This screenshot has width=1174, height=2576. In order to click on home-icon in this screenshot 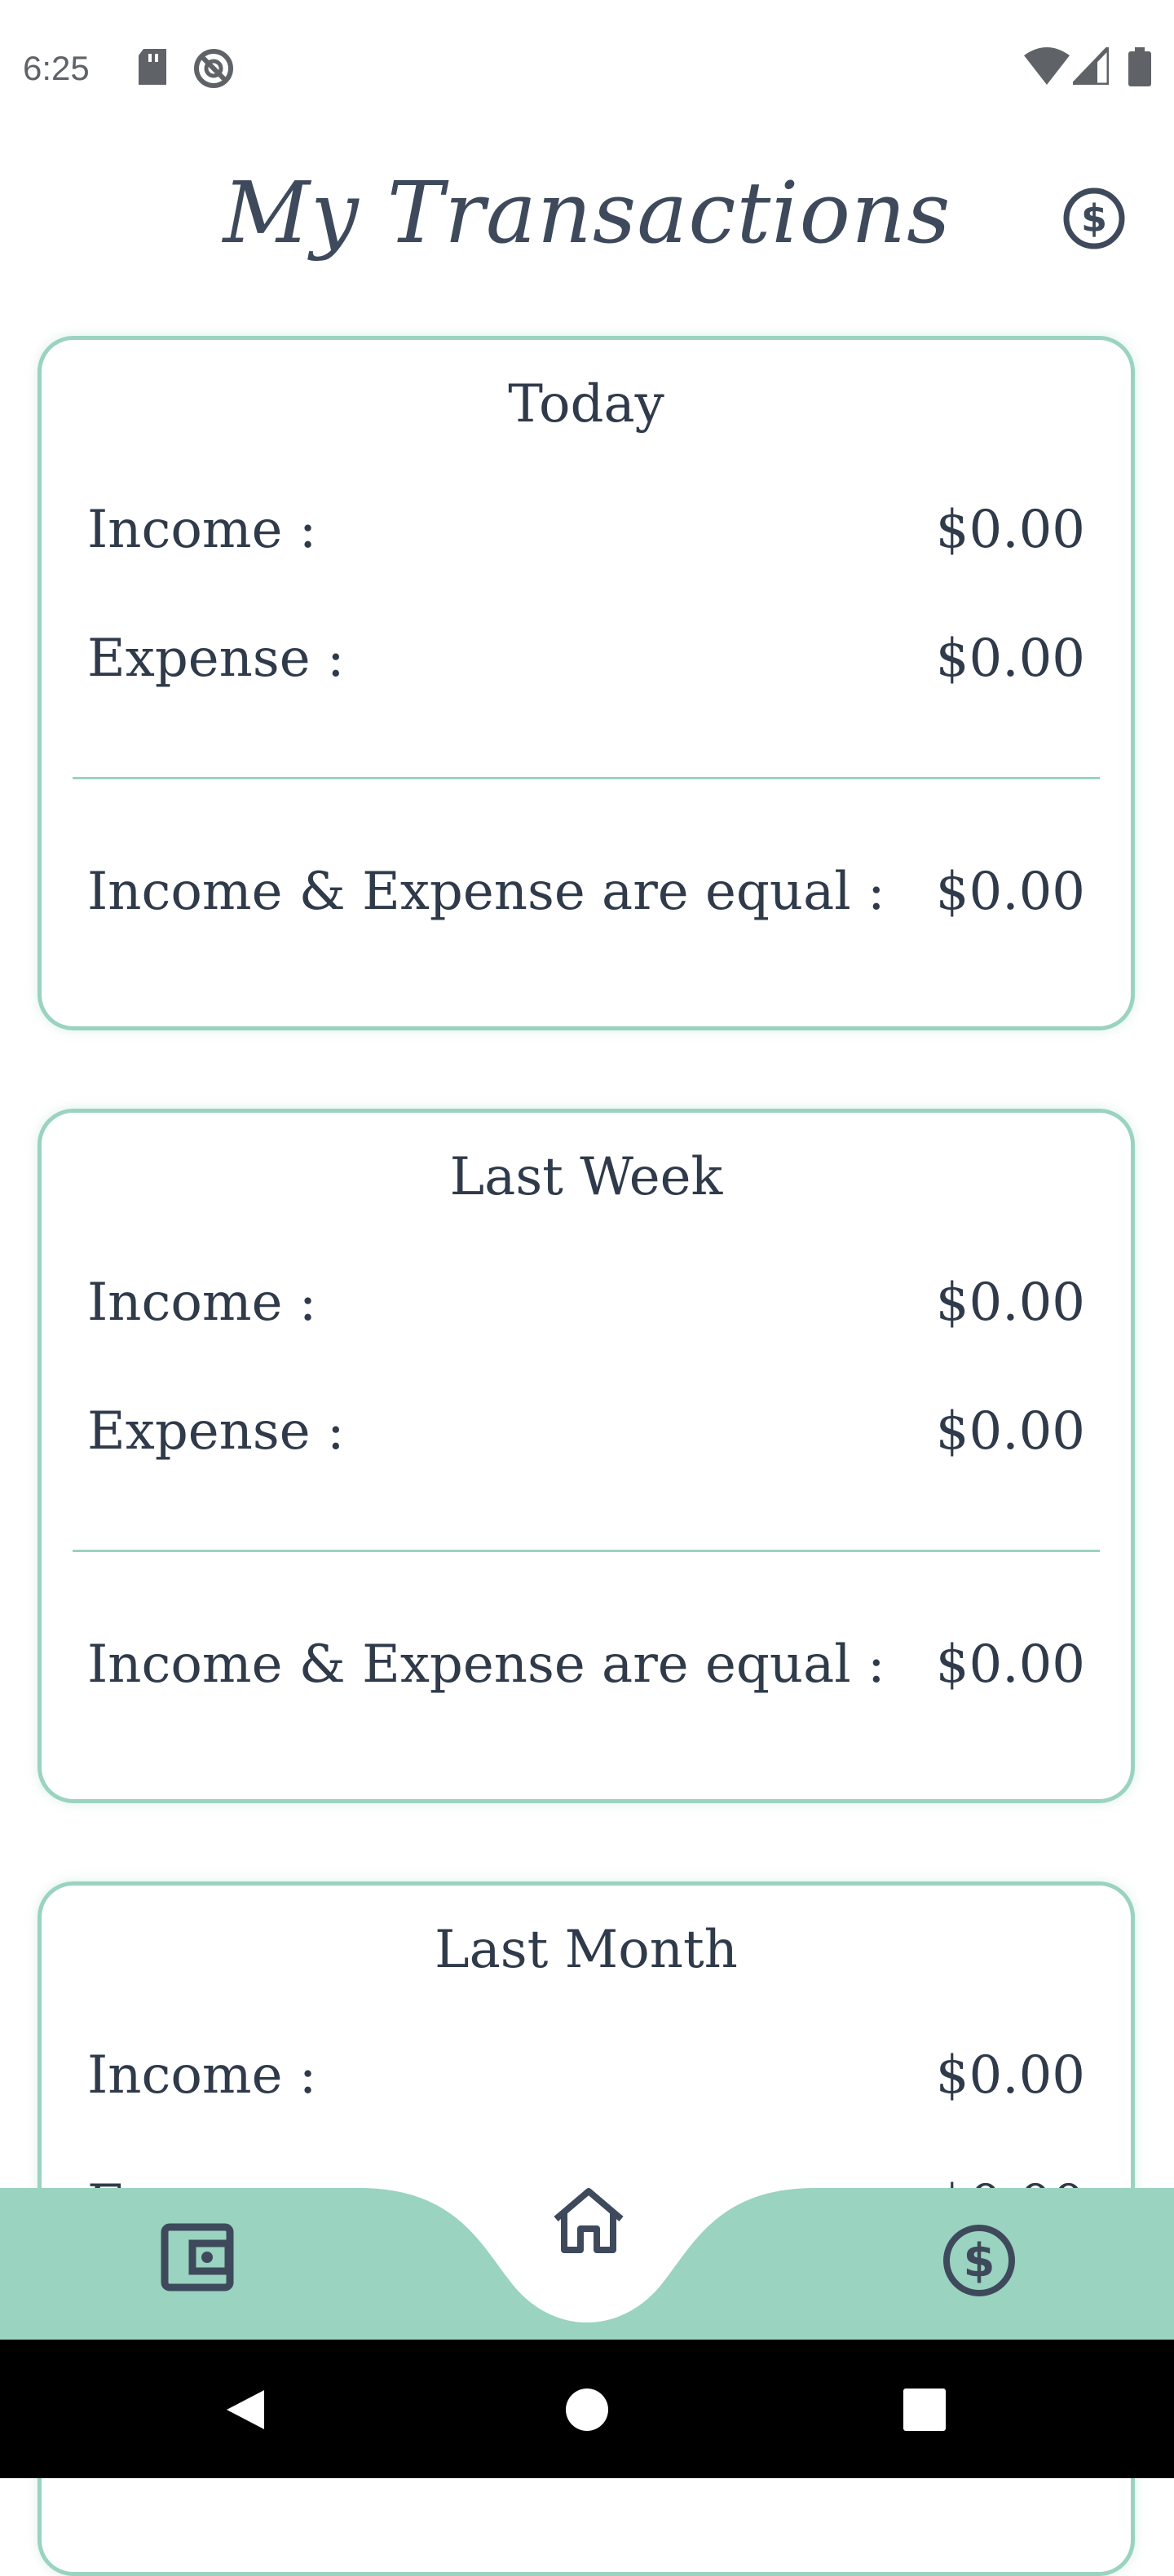, I will do `click(588, 2220)`.